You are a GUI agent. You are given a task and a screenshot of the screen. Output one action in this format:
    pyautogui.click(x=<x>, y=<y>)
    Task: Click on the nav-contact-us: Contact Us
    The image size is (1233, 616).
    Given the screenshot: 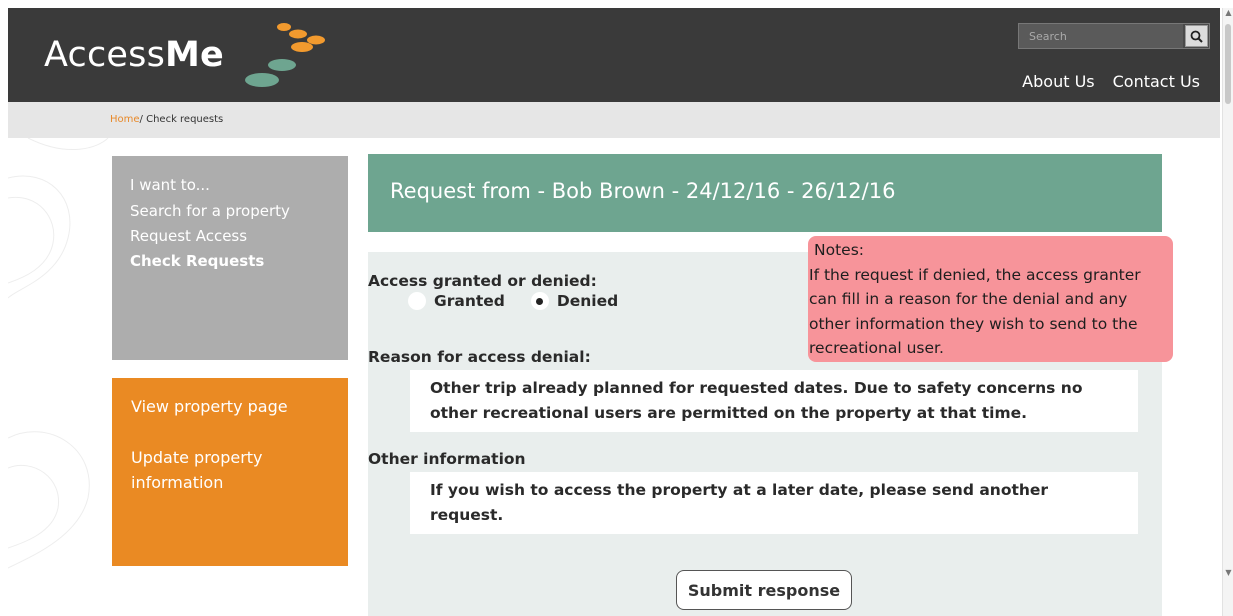 What is the action you would take?
    pyautogui.click(x=1156, y=81)
    